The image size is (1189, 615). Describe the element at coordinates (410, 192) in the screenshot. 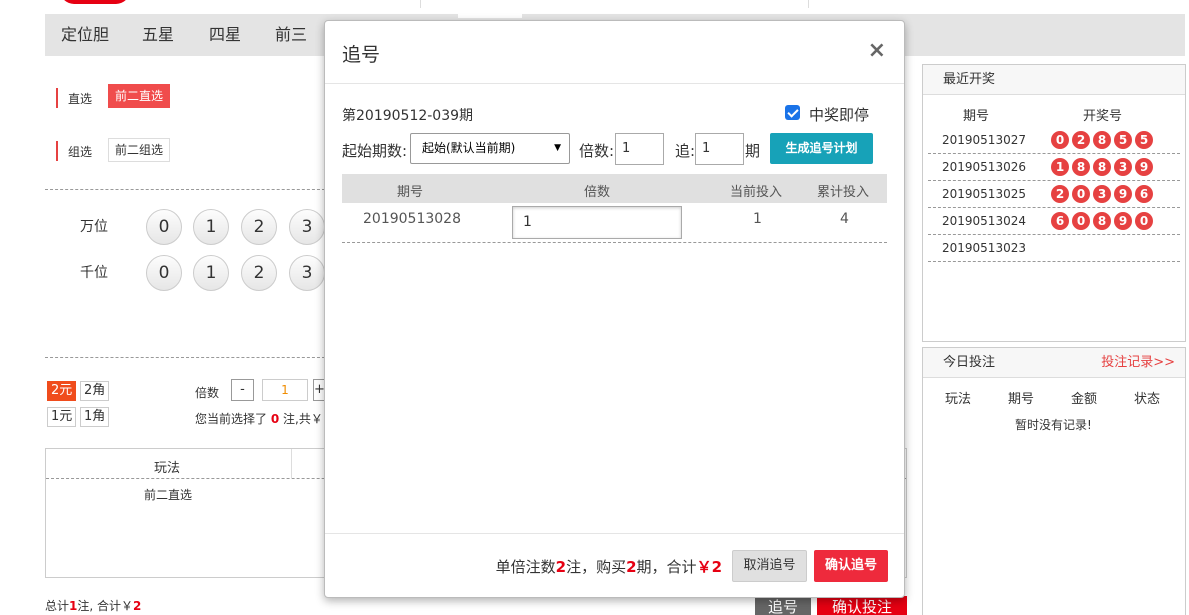

I see `plan-col-period: 期号` at that location.